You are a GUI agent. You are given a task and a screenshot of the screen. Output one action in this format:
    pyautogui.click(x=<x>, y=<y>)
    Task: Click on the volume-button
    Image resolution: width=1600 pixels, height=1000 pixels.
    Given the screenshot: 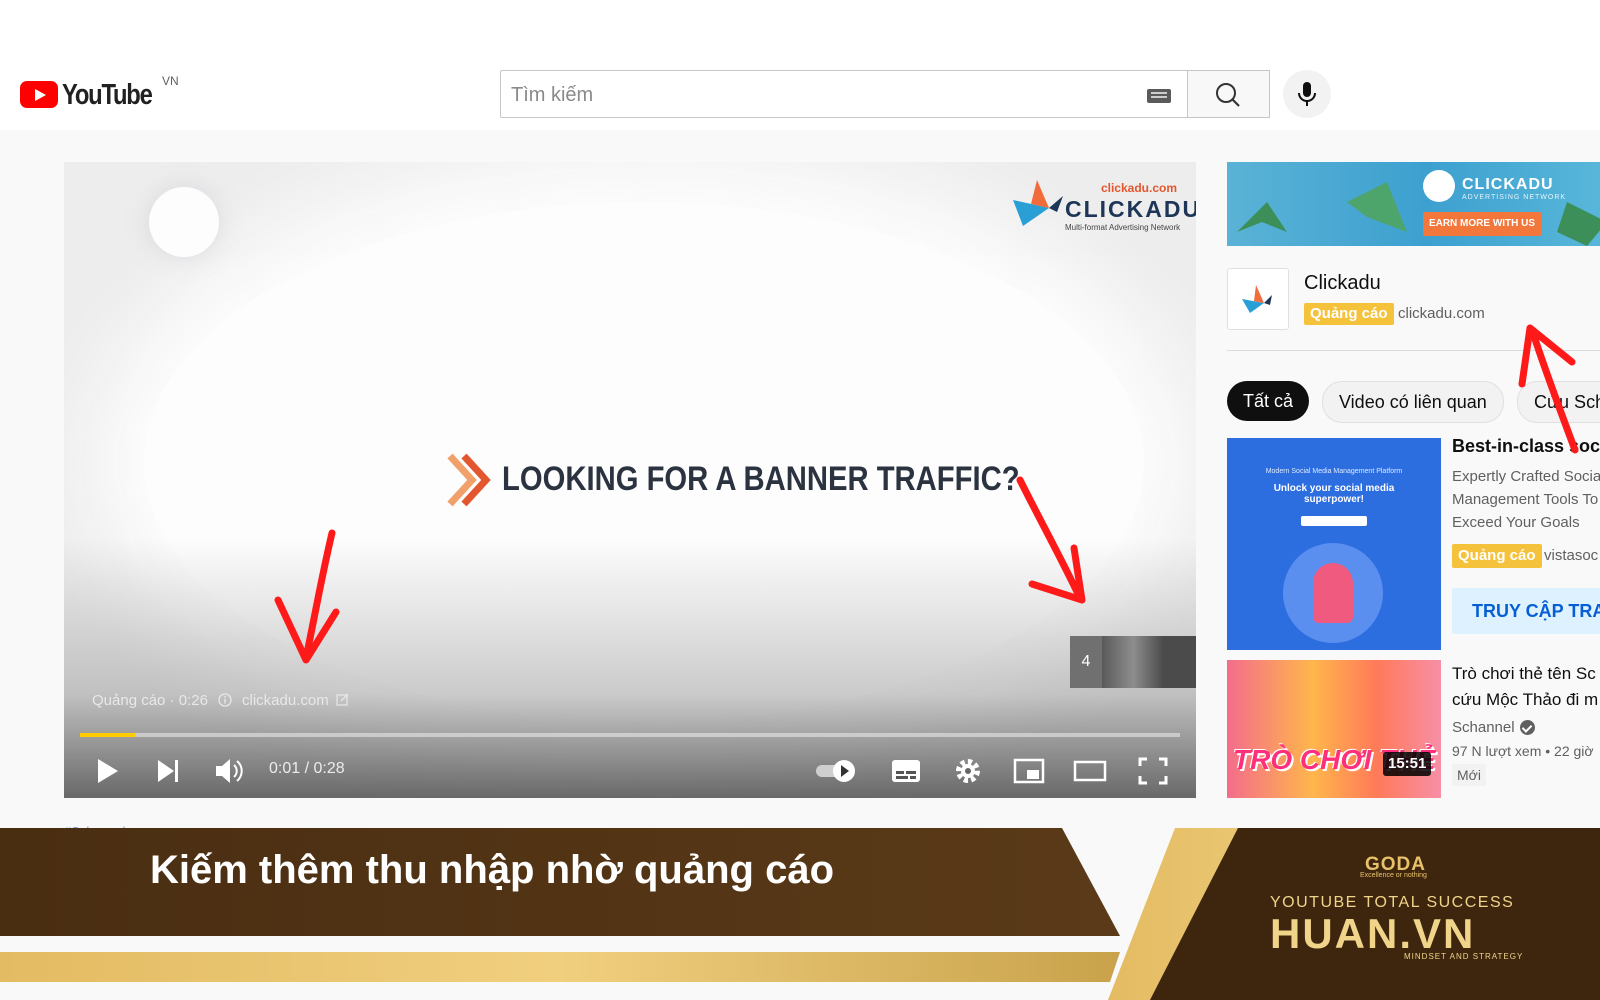 What is the action you would take?
    pyautogui.click(x=229, y=771)
    